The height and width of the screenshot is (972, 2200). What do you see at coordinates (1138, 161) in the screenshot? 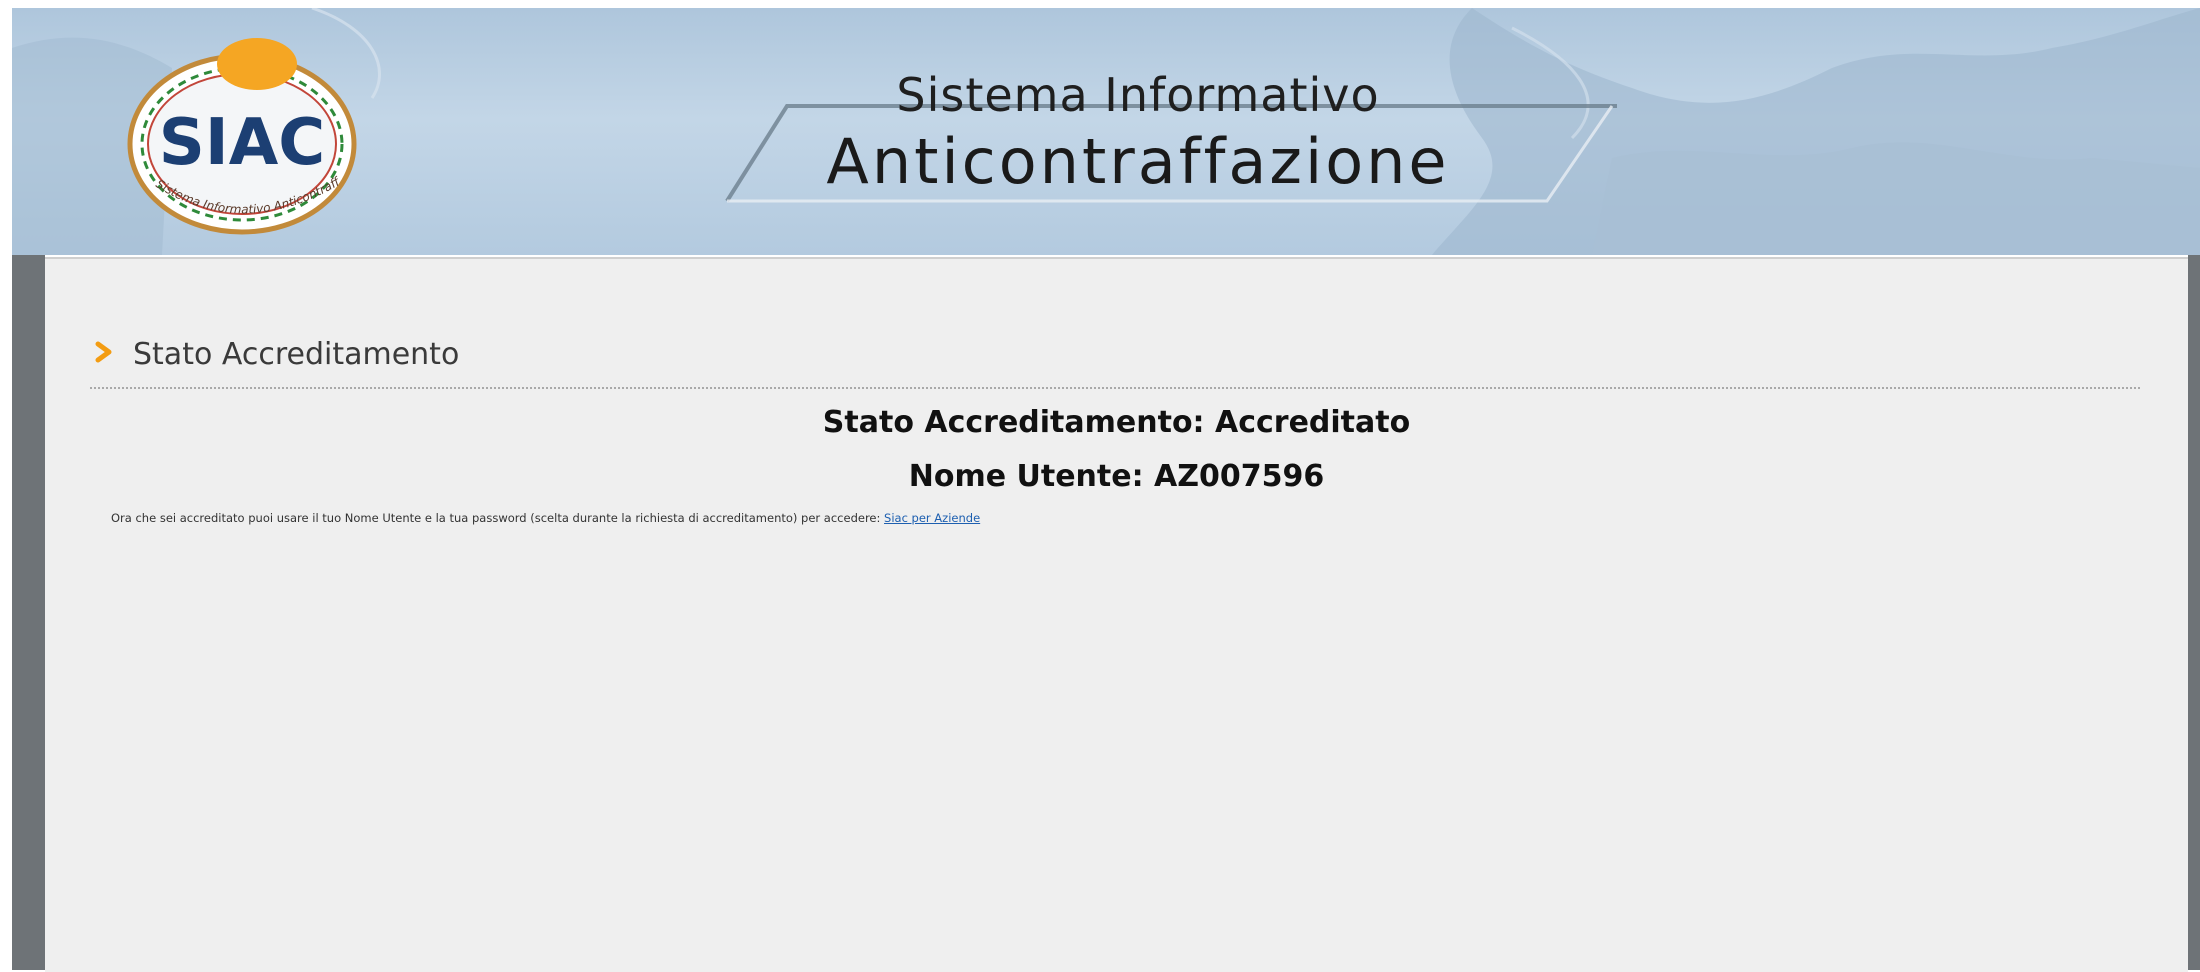
I see `site-title-line2: Anticontraffazione` at bounding box center [1138, 161].